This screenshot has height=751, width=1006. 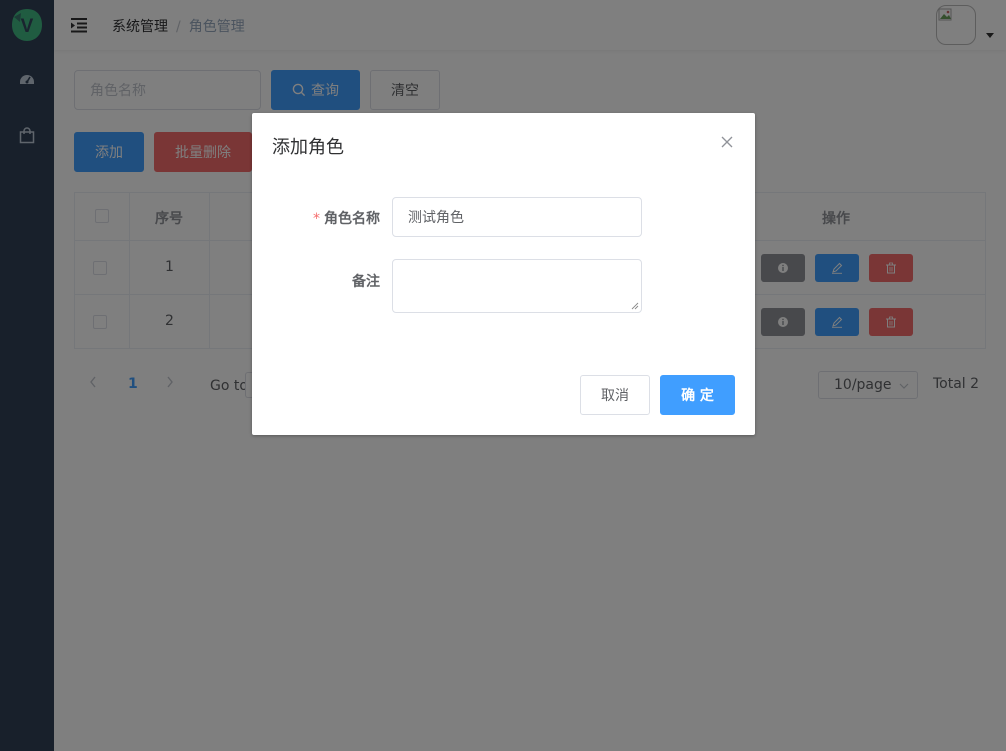 What do you see at coordinates (366, 282) in the screenshot?
I see `remark-label: 备注` at bounding box center [366, 282].